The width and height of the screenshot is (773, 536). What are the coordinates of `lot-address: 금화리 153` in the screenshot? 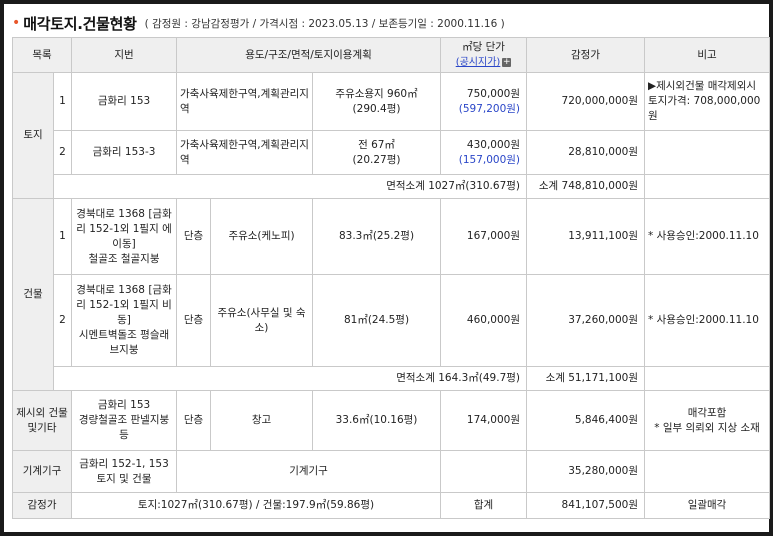 It's located at (124, 101).